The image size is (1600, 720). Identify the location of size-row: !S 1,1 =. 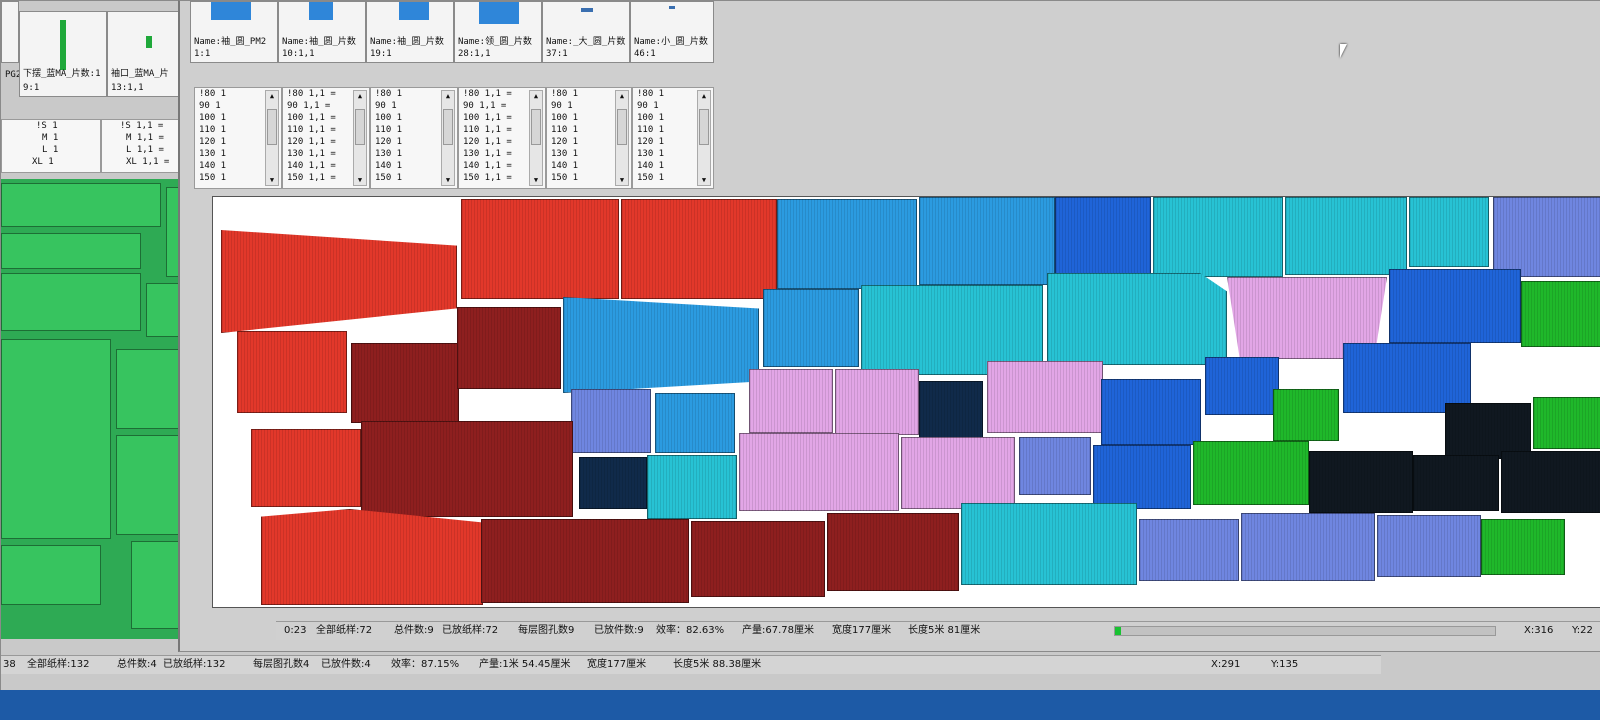
(140, 126).